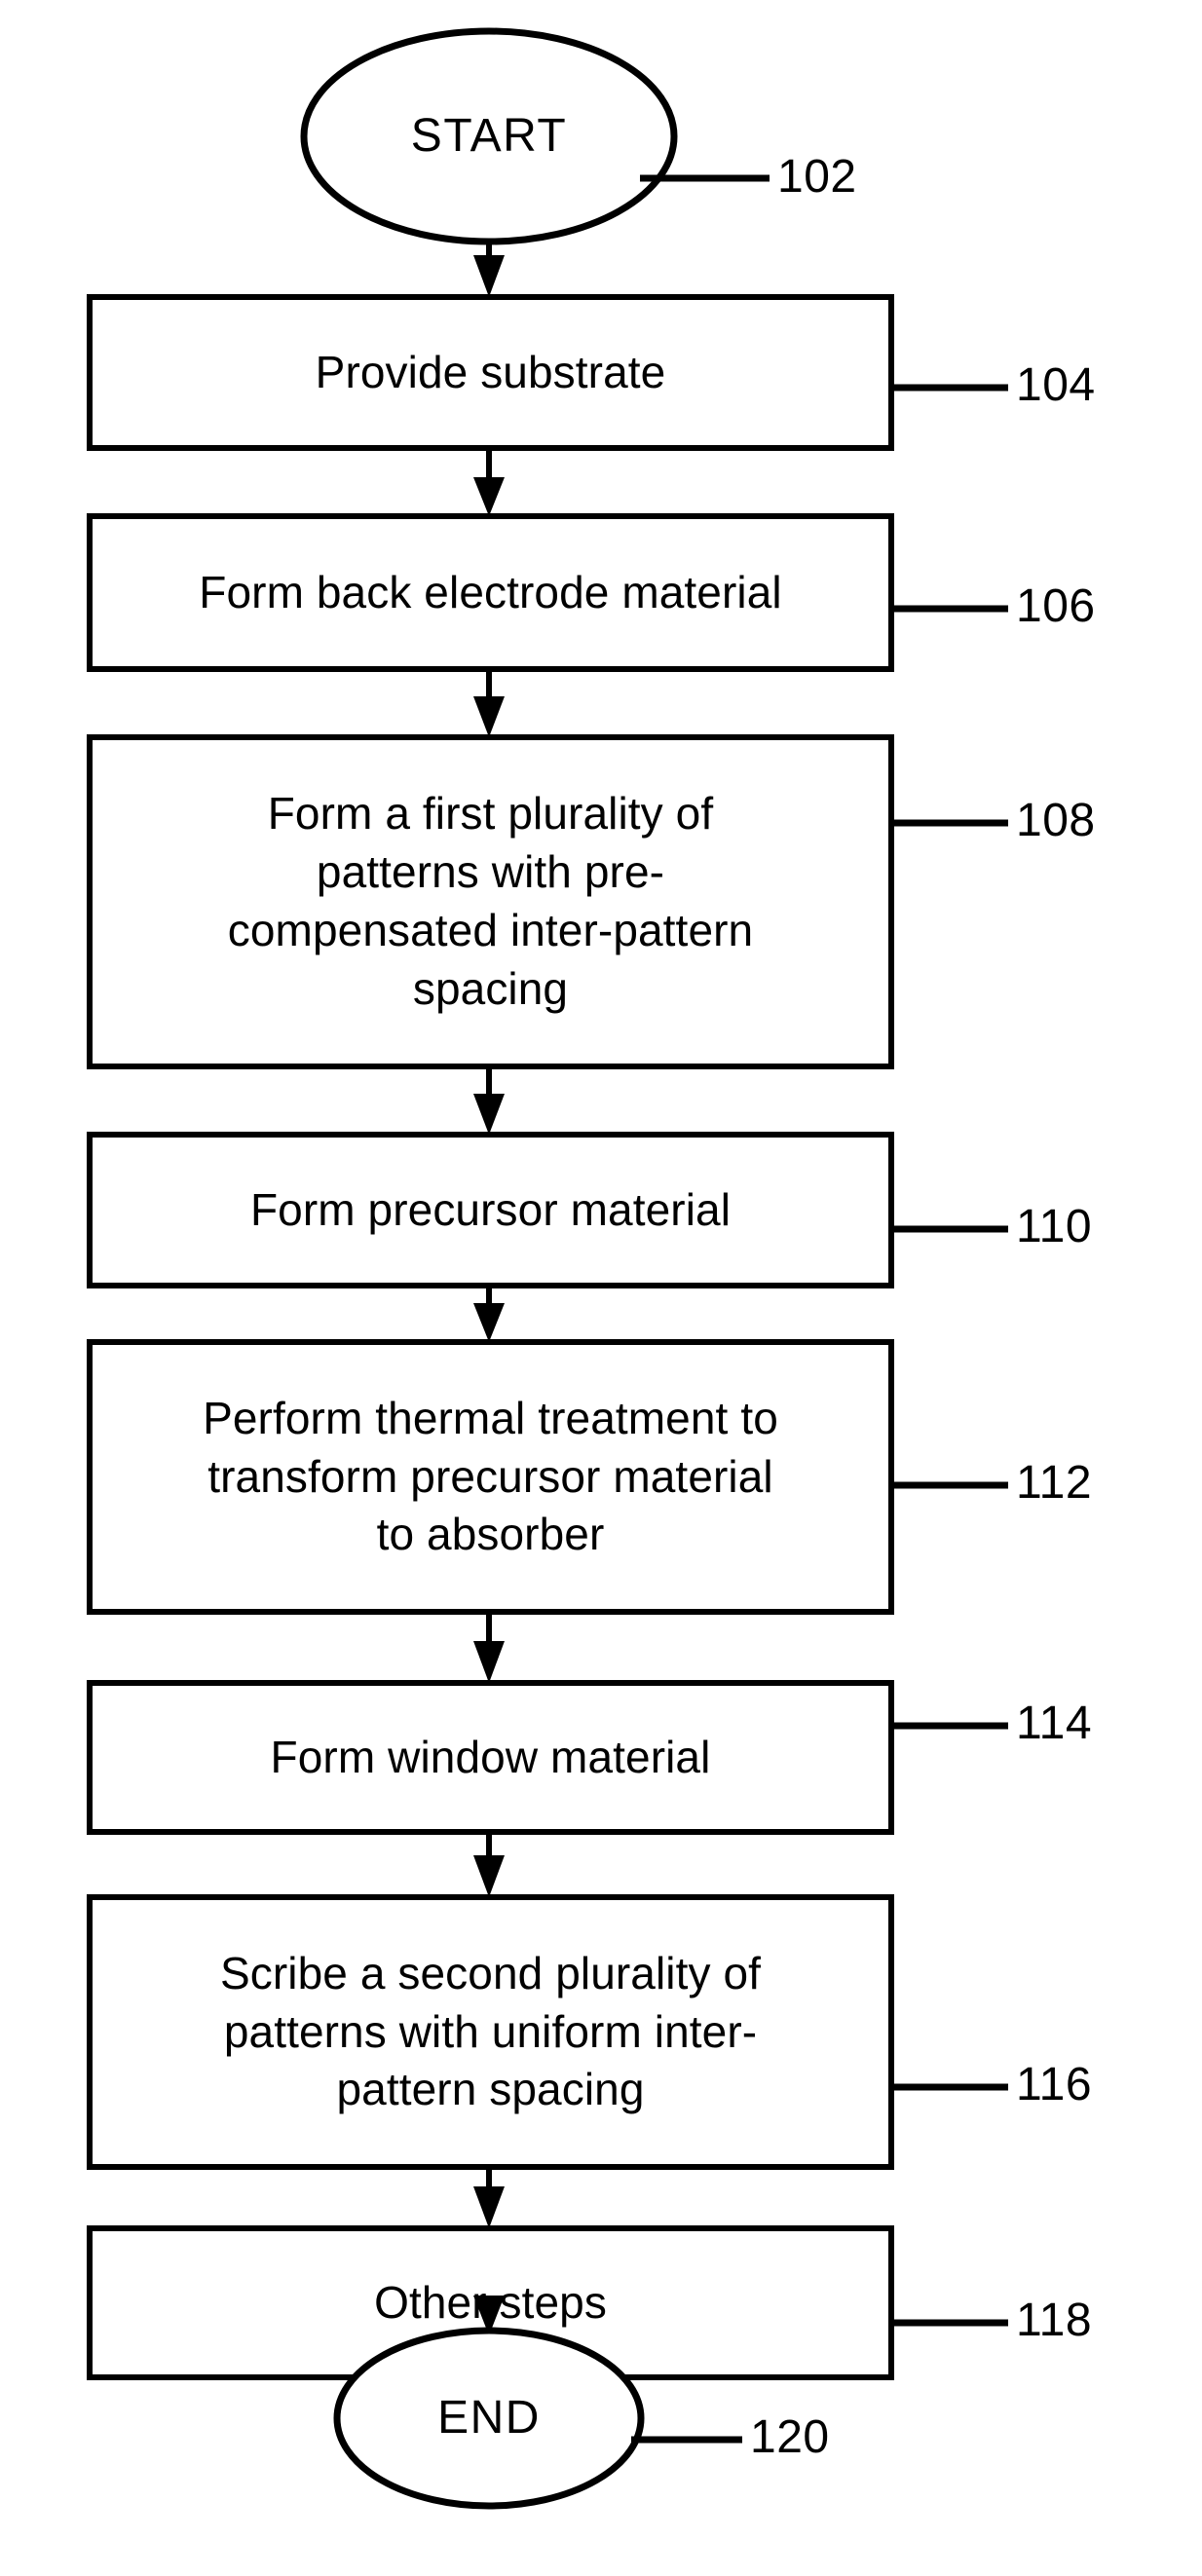 This screenshot has width=1202, height=2576. I want to click on step-112-shape, so click(490, 1477).